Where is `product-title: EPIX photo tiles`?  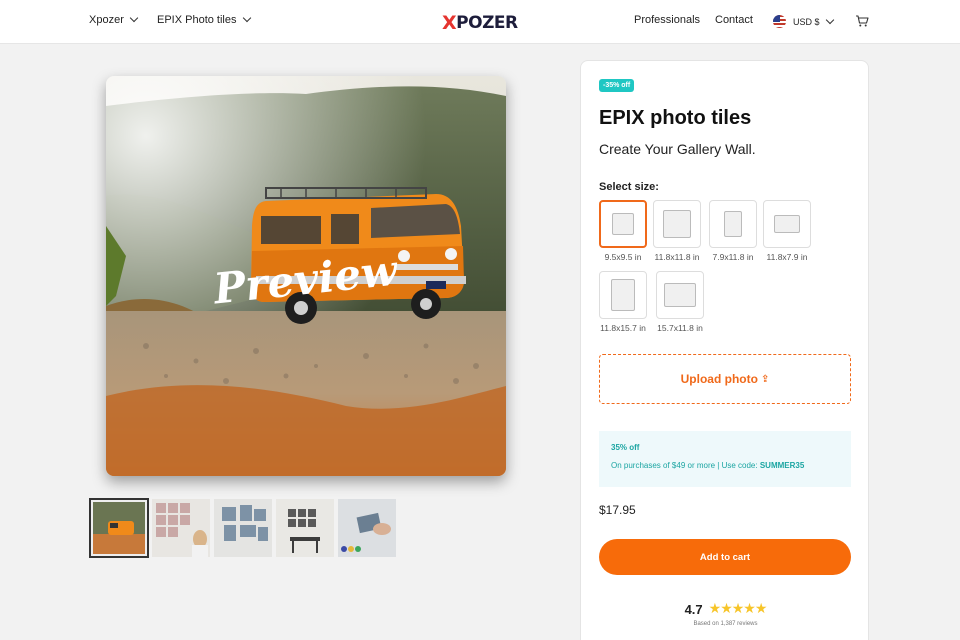
product-title: EPIX photo tiles is located at coordinates (675, 118).